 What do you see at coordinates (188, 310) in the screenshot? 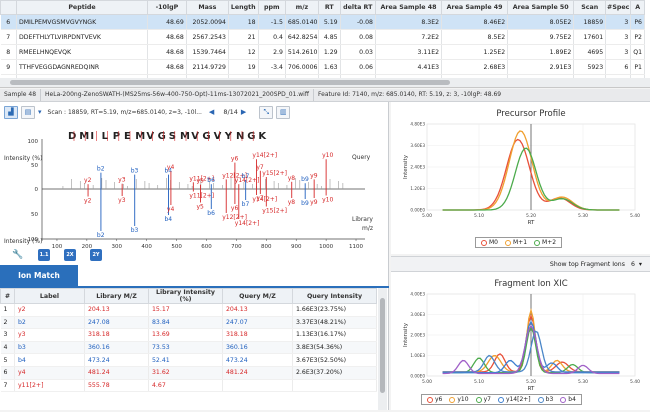
I see `ion-row: 1 y2 204.13 15.17 204.13 1.66E3(23.75%)` at bounding box center [188, 310].